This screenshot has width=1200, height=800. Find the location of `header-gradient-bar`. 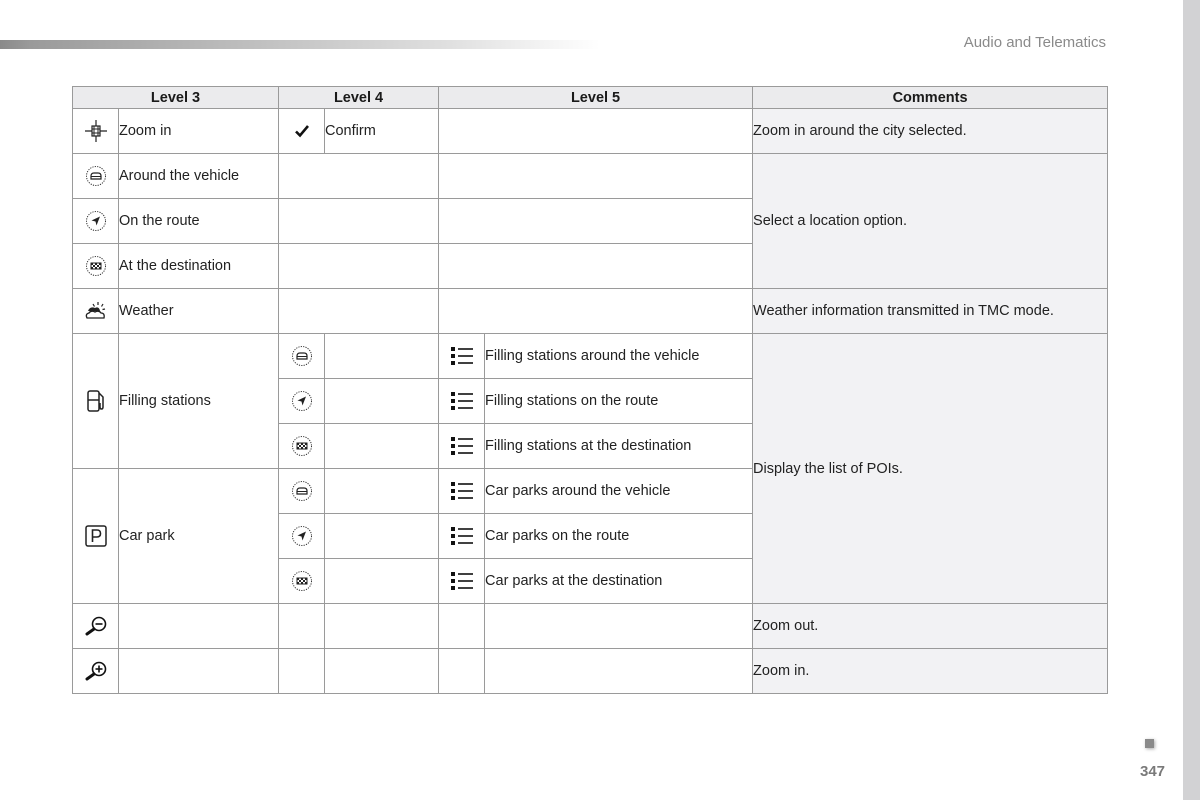

header-gradient-bar is located at coordinates (300, 44).